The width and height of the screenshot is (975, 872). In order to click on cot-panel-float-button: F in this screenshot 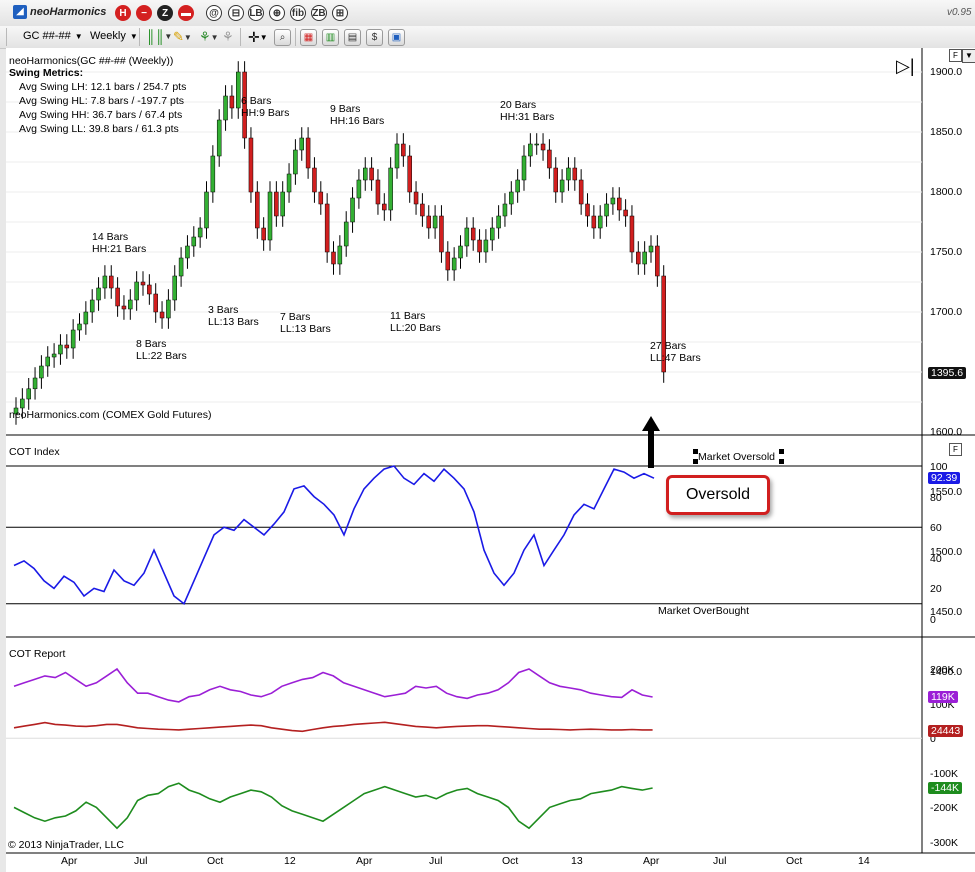, I will do `click(955, 449)`.